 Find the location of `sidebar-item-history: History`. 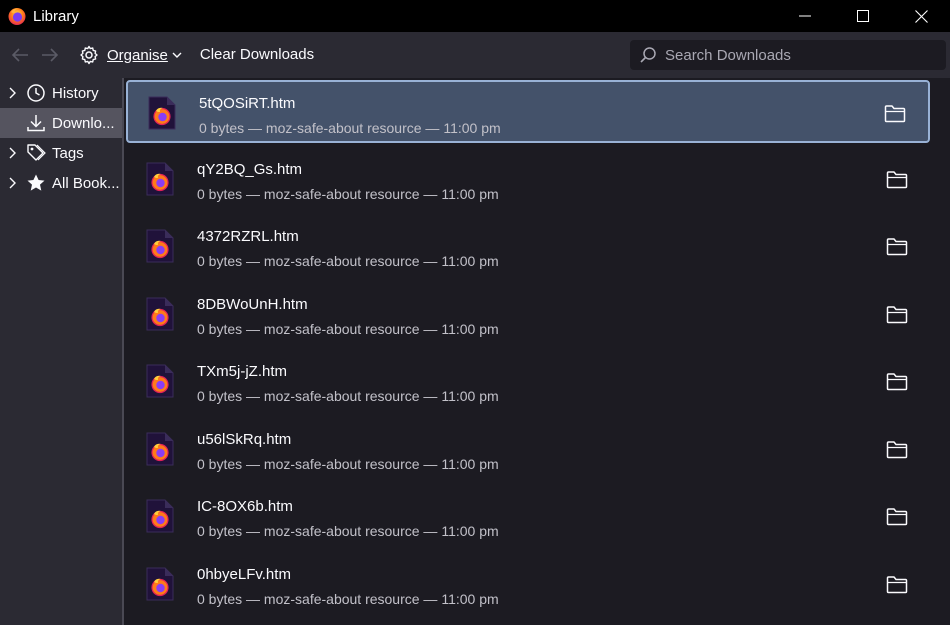

sidebar-item-history: History is located at coordinates (61, 93).